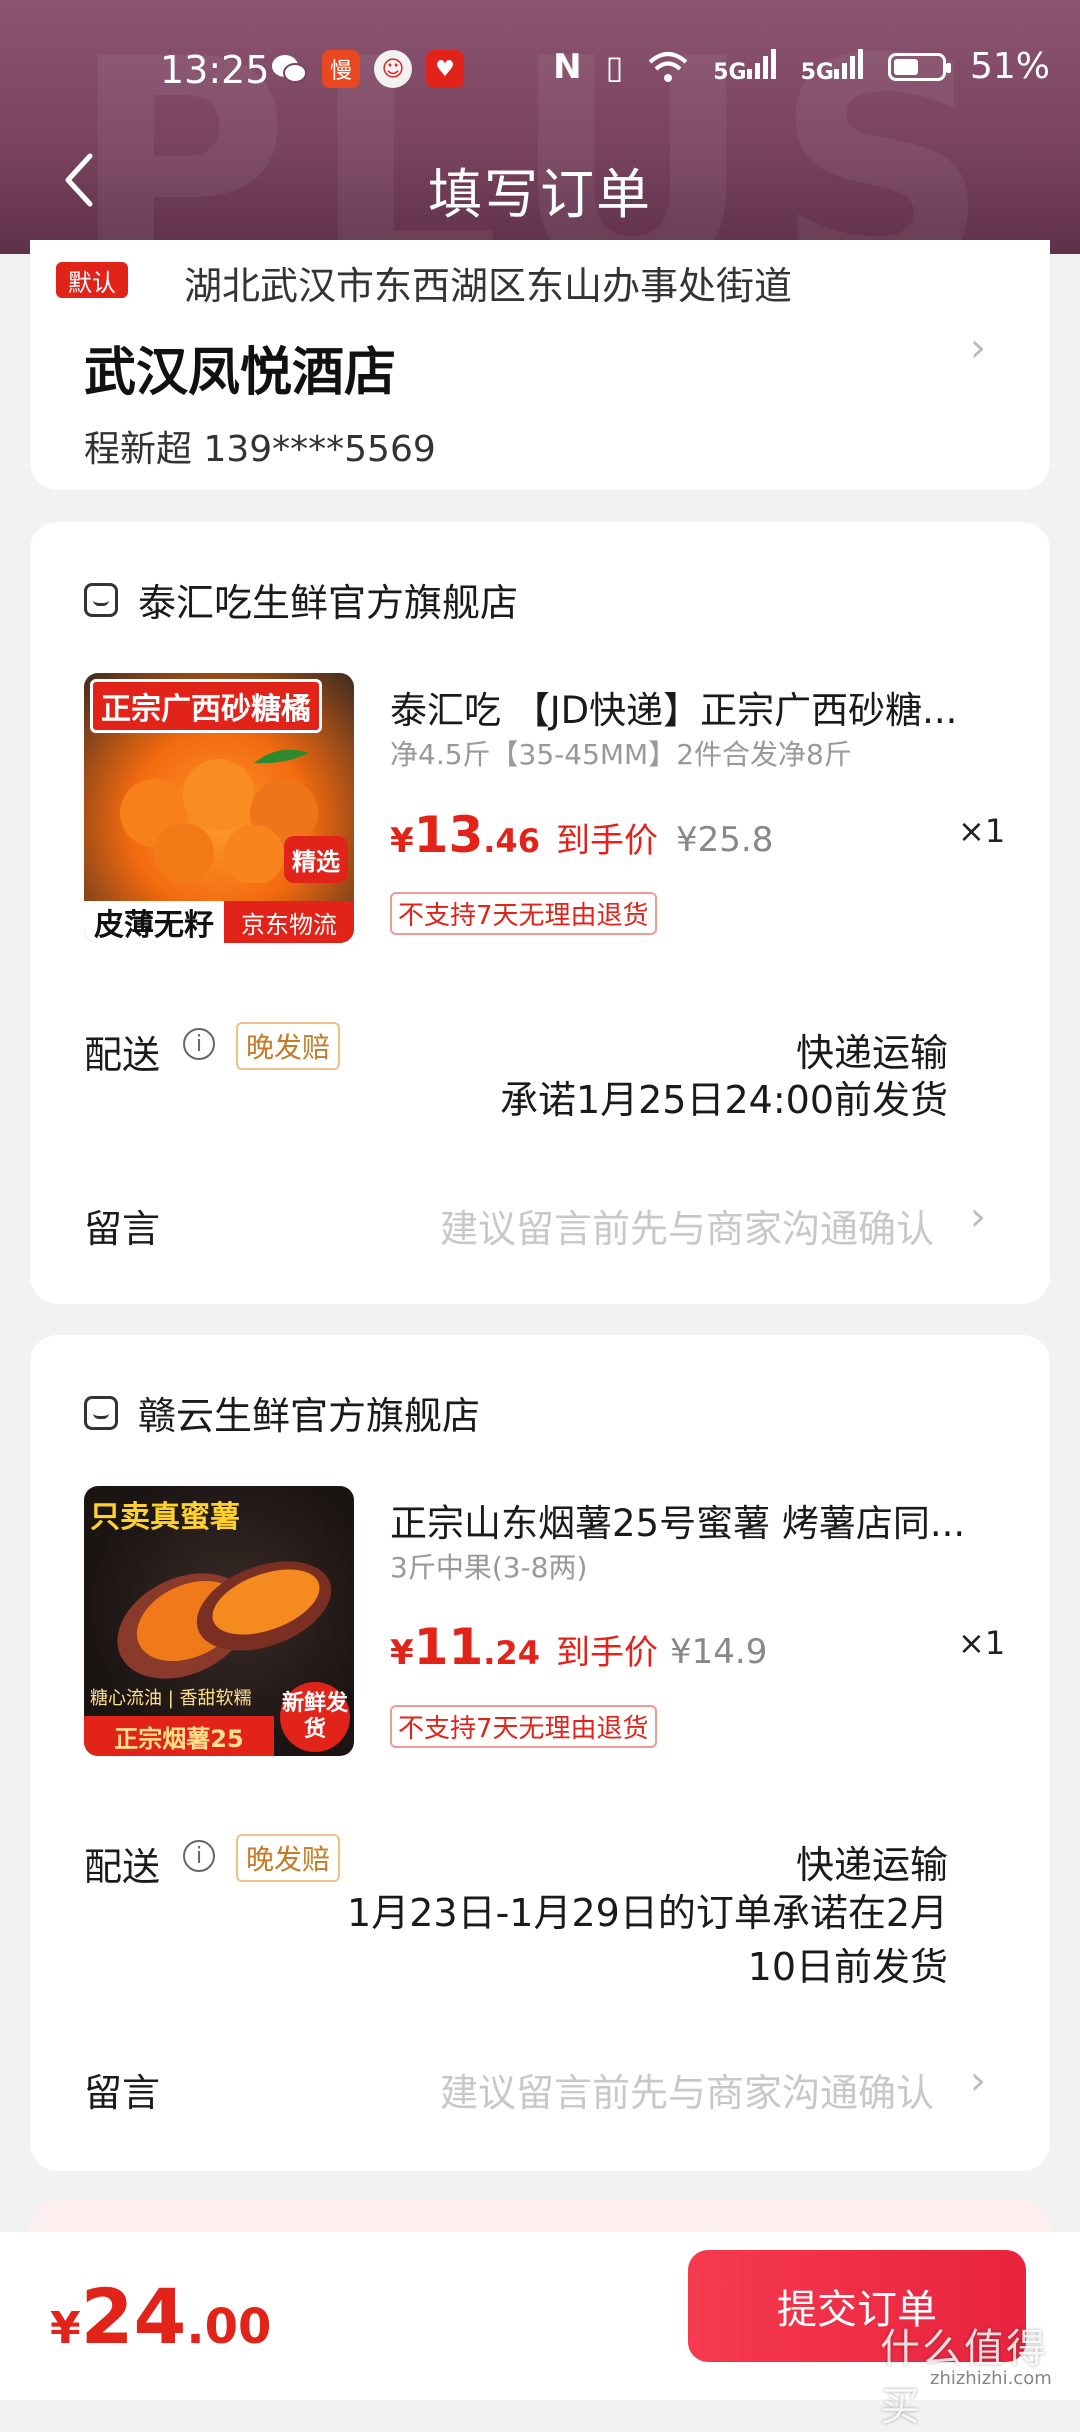 The image size is (1080, 2432). What do you see at coordinates (224, 1620) in the screenshot?
I see `sweet-potato-illustration` at bounding box center [224, 1620].